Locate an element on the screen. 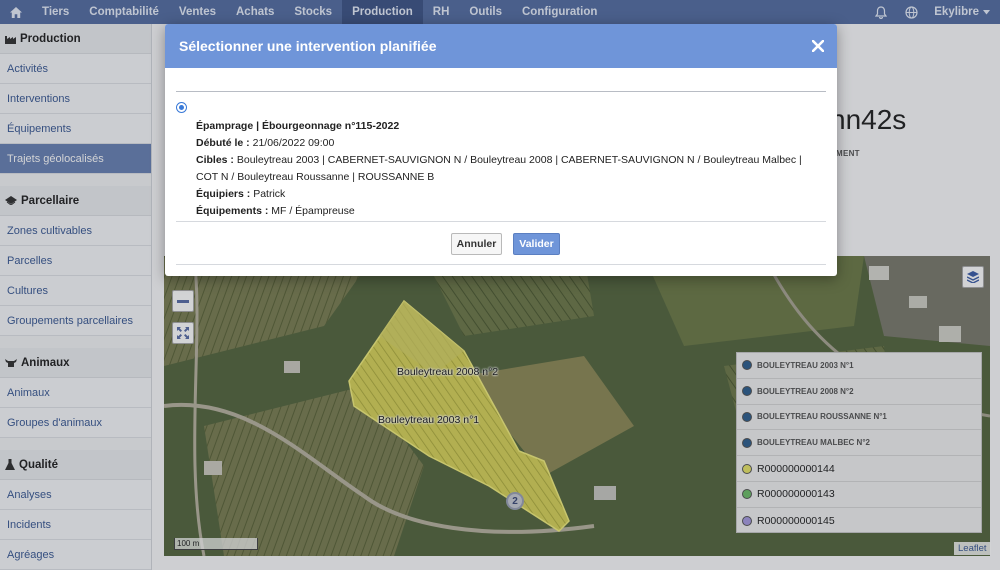 The width and height of the screenshot is (1000, 570). targets-label: Cibles : is located at coordinates (215, 160).